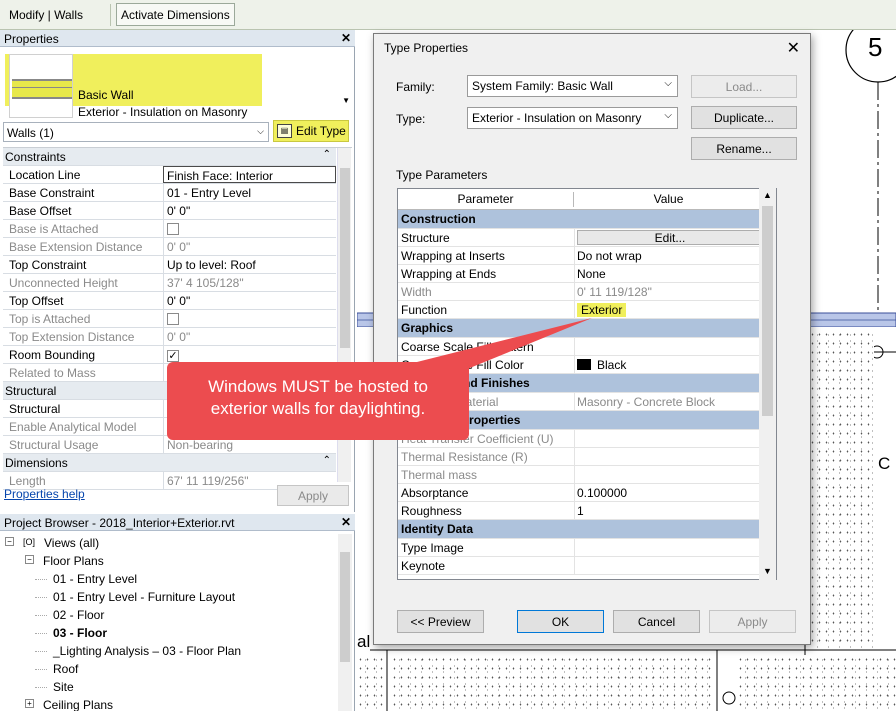 The width and height of the screenshot is (896, 711). I want to click on callout-arrow, so click(498, 345).